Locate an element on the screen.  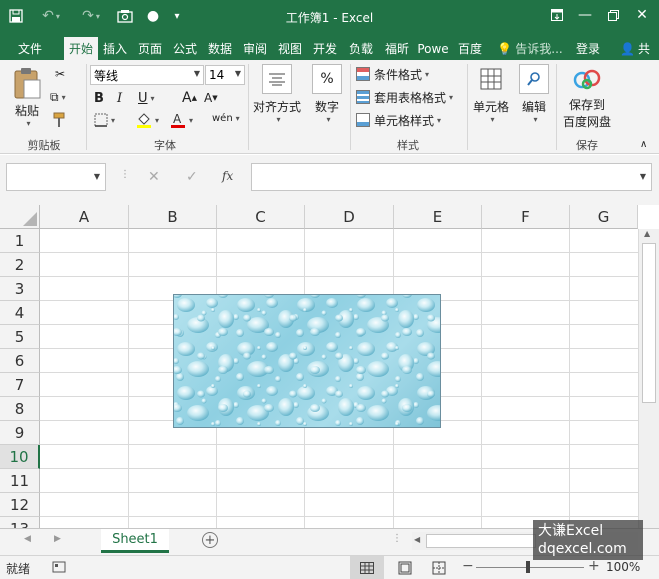
close-icon: ✕ is located at coordinates (642, 15).